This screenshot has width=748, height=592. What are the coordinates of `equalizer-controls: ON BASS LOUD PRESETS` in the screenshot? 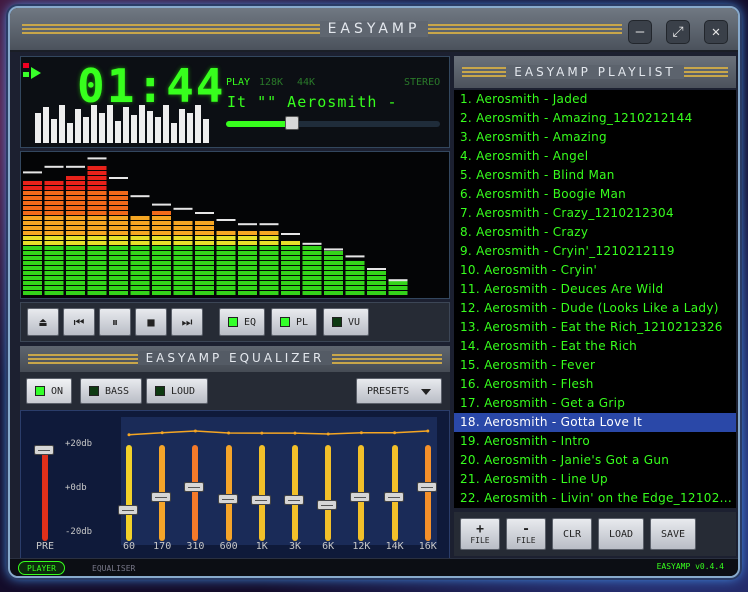 It's located at (235, 391).